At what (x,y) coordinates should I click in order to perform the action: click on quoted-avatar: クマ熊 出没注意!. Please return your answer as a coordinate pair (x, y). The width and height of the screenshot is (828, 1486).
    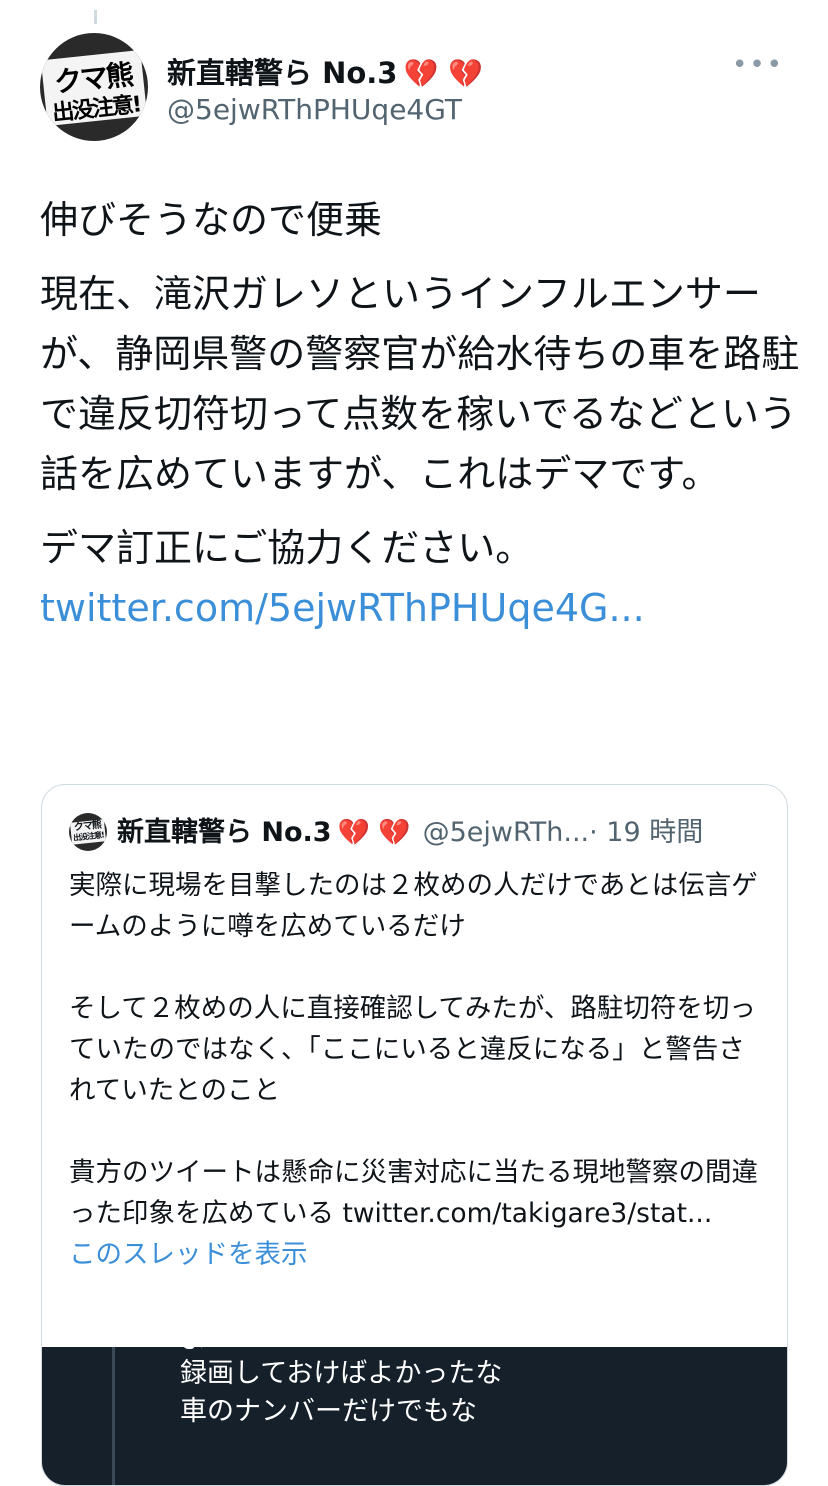
    Looking at the image, I should click on (88, 832).